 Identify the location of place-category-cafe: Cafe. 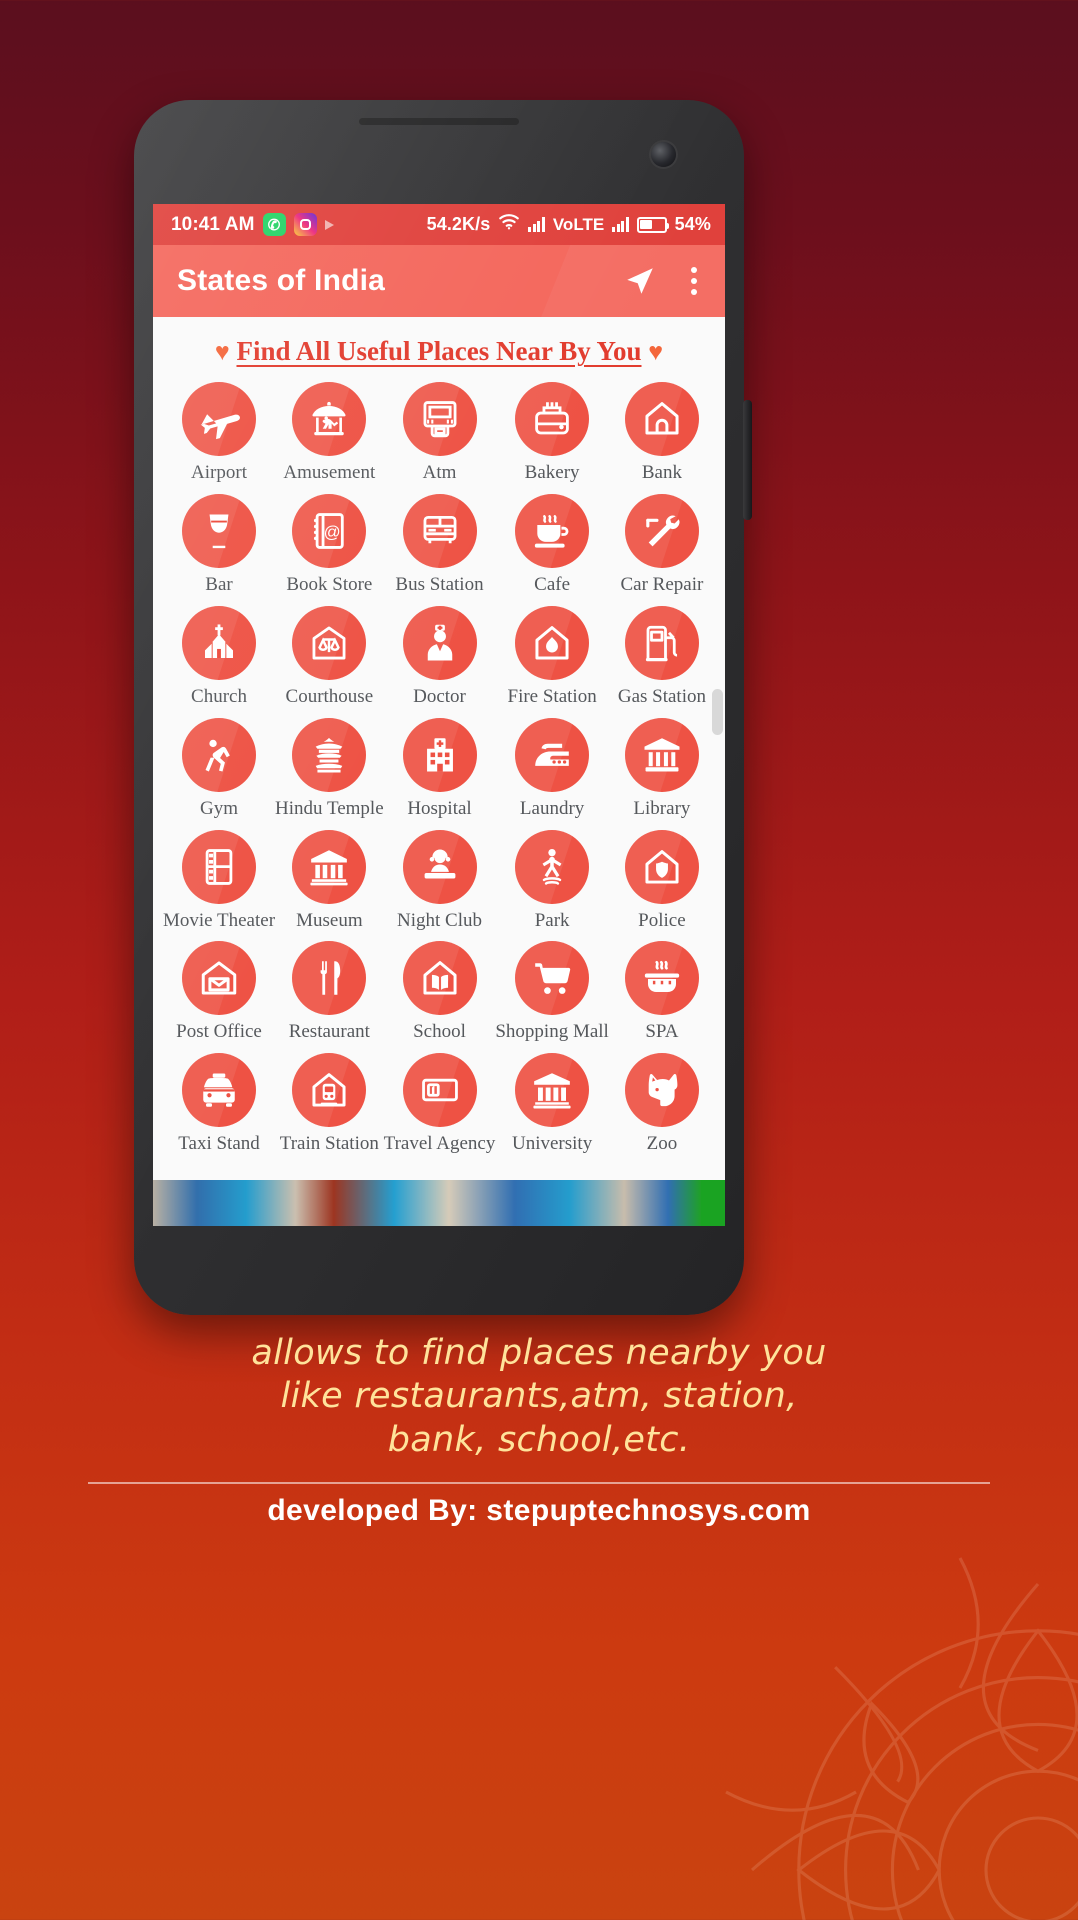
(551, 546).